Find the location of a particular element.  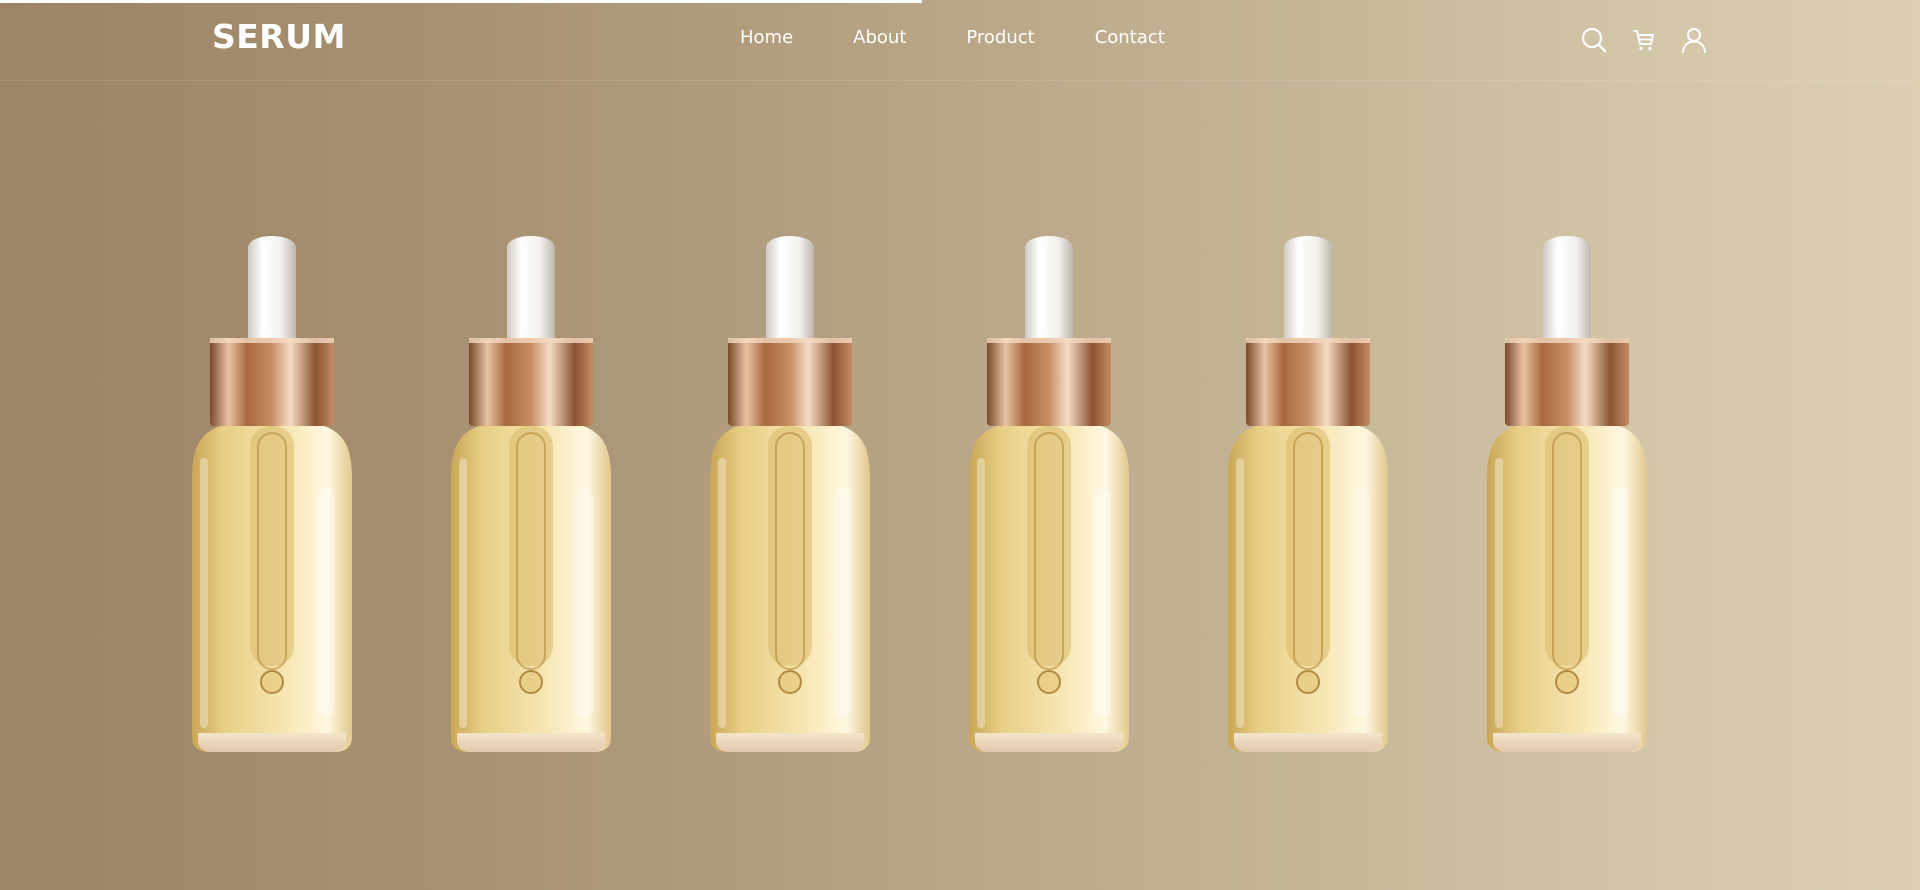

nav-item-home: Home is located at coordinates (766, 37).